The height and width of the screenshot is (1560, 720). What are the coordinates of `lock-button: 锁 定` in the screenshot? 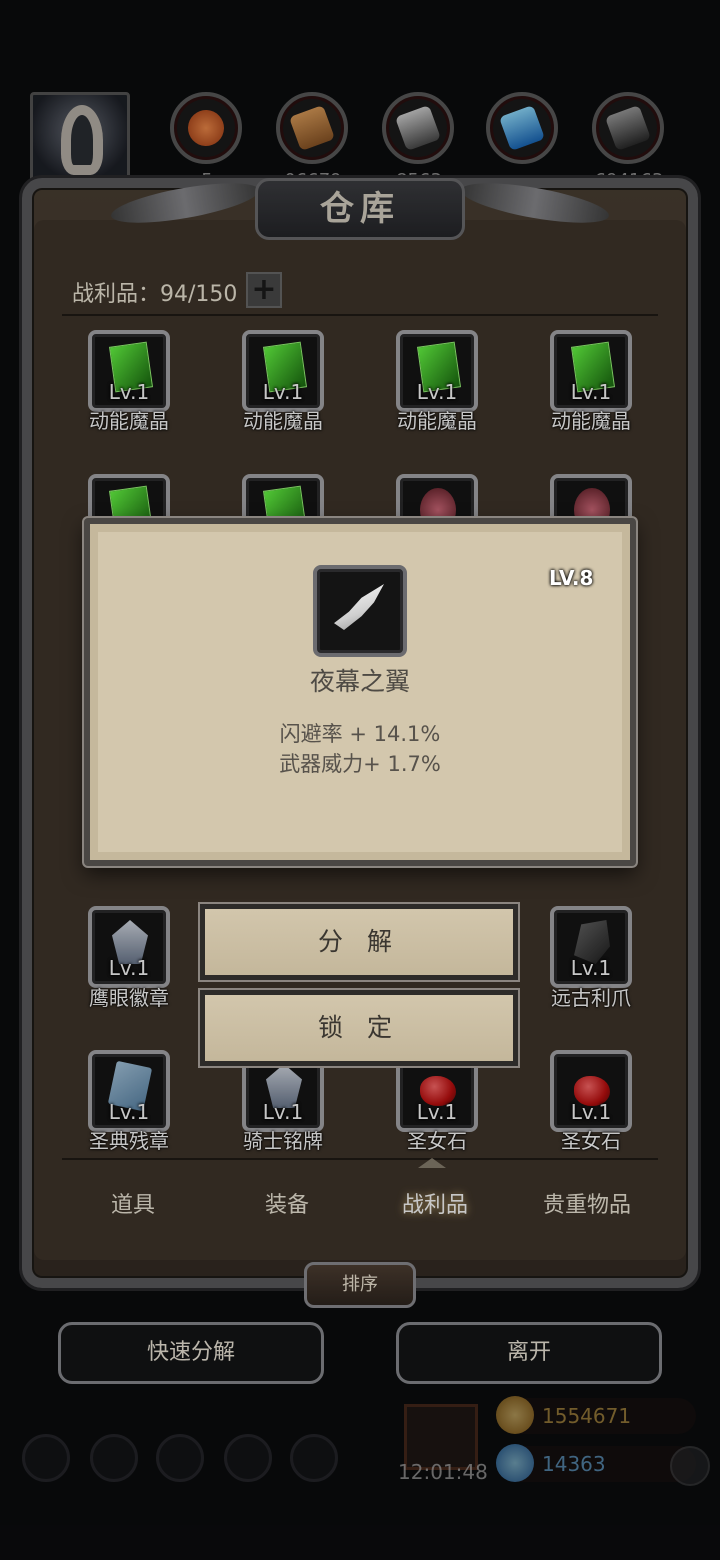 It's located at (359, 1028).